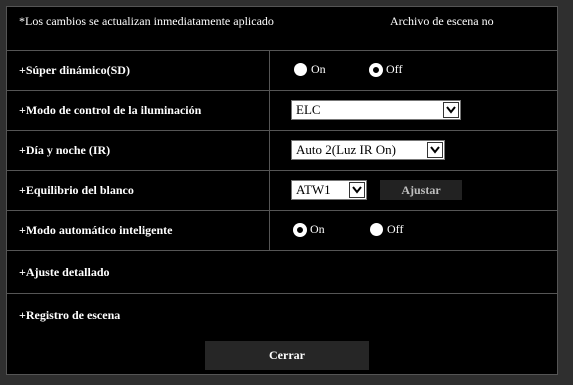 This screenshot has width=573, height=385. Describe the element at coordinates (65, 150) in the screenshot. I see `day-night-label: +Día y noche (IR)` at that location.